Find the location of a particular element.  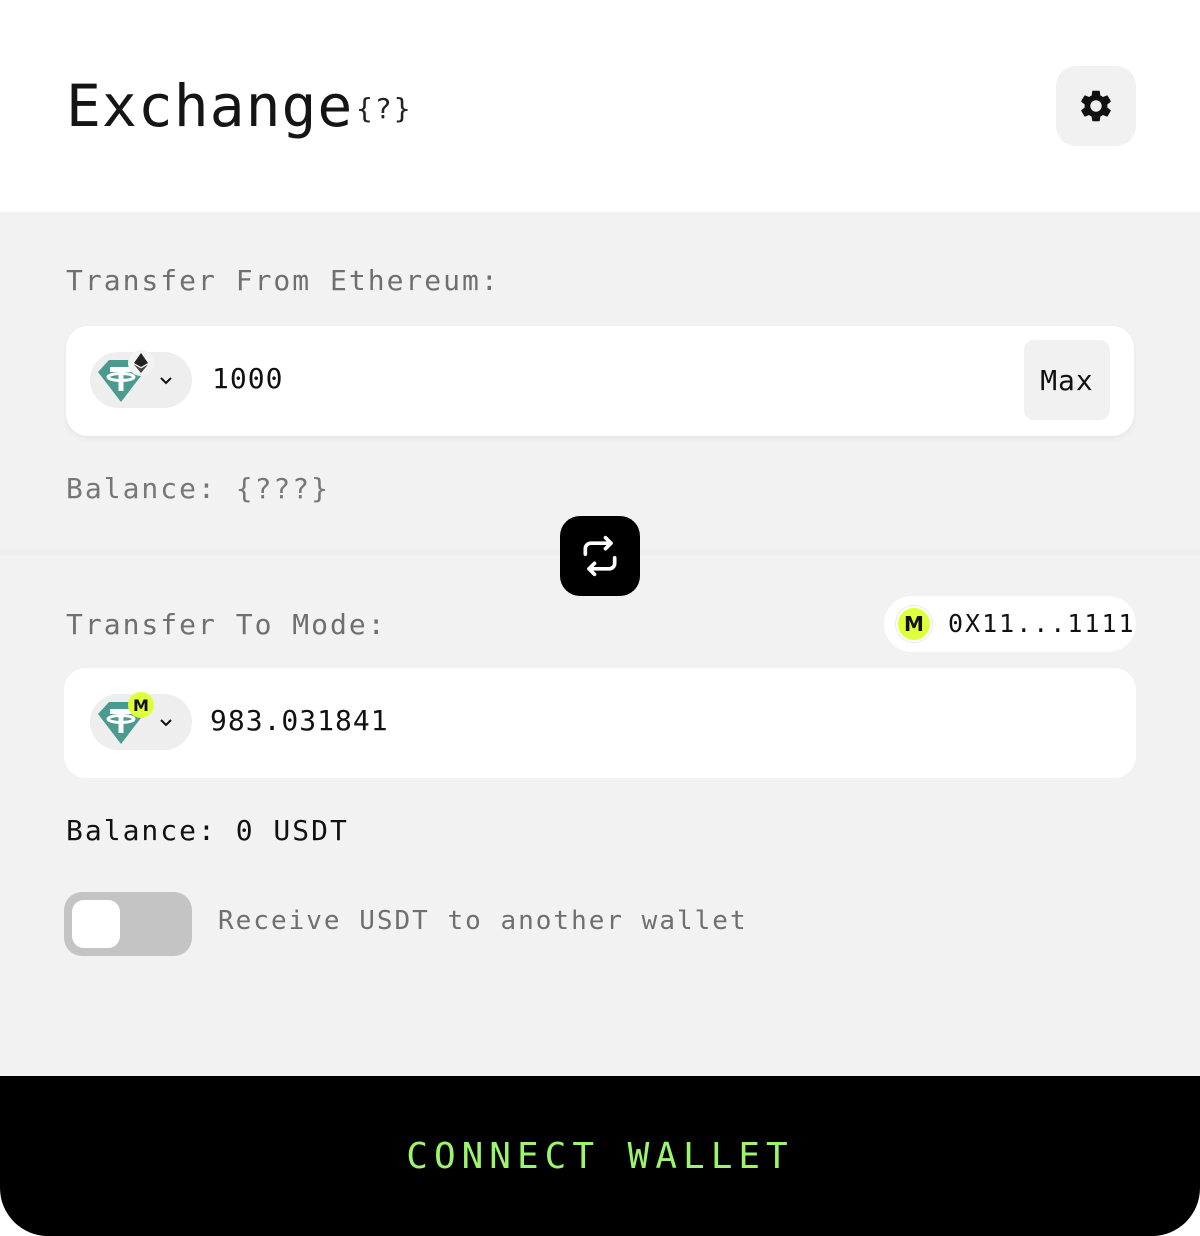

wallet-address-pill: M 0X11...1111 is located at coordinates (1010, 624).